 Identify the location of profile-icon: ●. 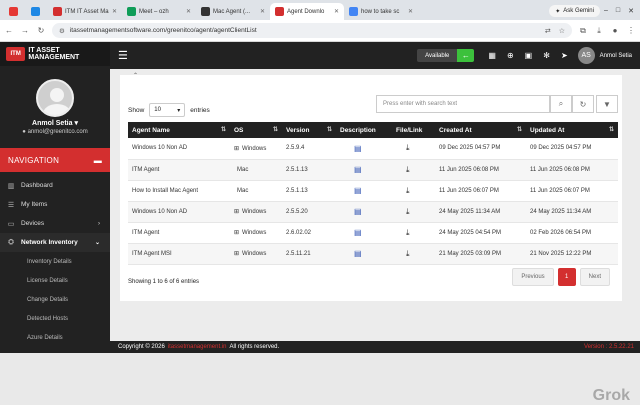
(615, 30).